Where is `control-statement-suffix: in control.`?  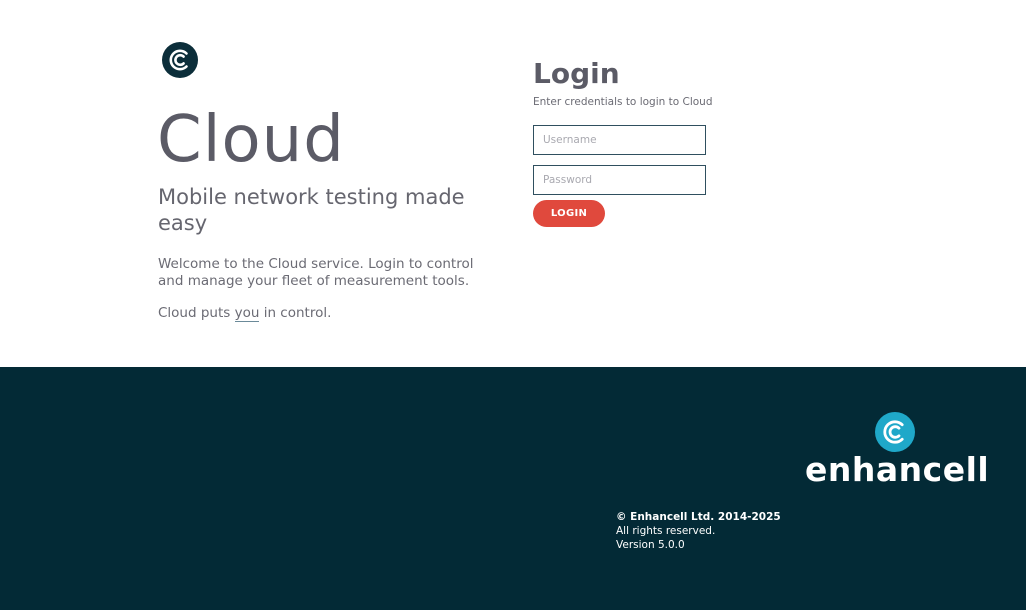
control-statement-suffix: in control. is located at coordinates (295, 313).